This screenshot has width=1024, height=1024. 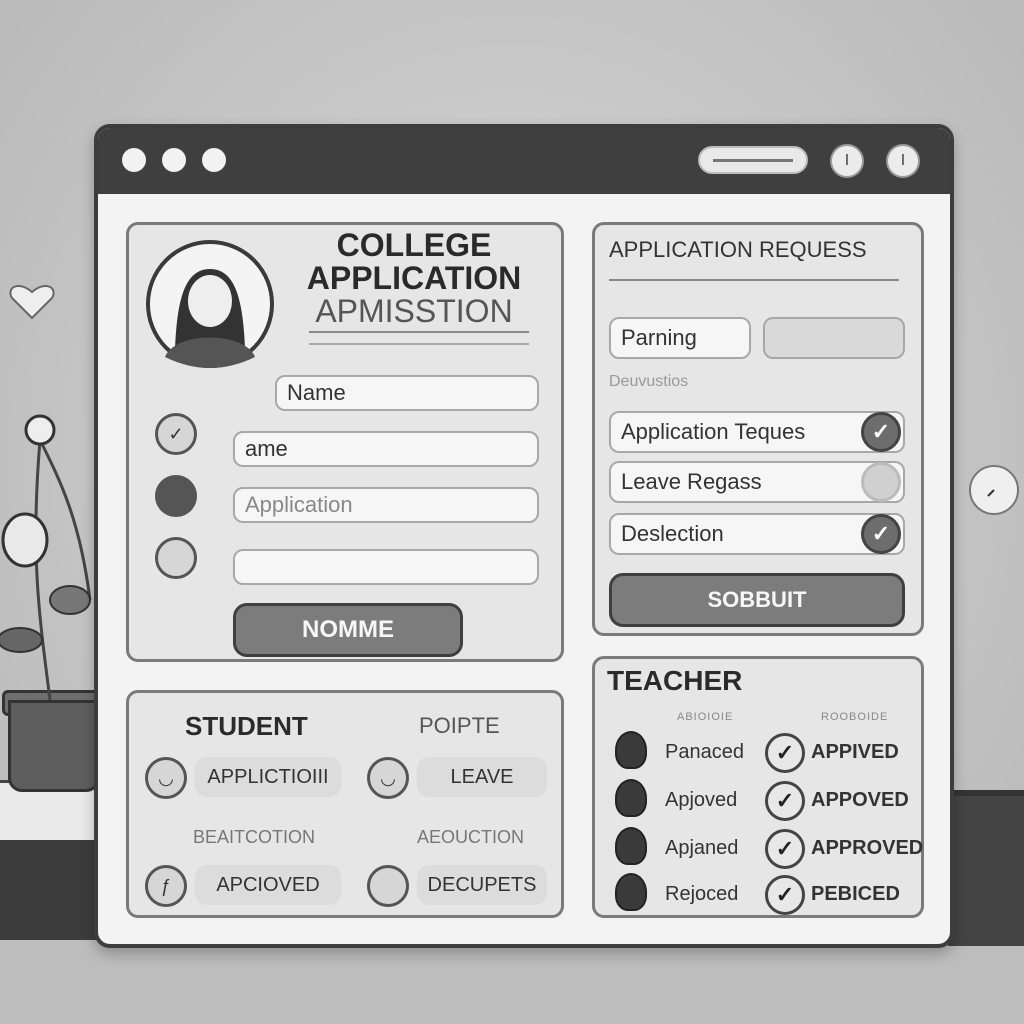 What do you see at coordinates (649, 381) in the screenshot?
I see `section-label: Deuvustios` at bounding box center [649, 381].